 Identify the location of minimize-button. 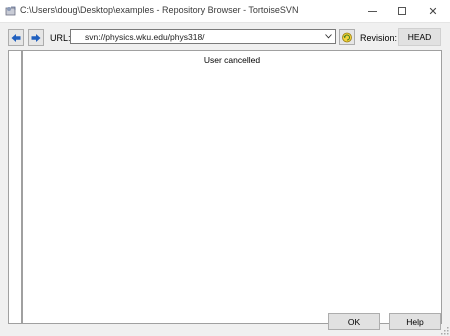
(372, 11).